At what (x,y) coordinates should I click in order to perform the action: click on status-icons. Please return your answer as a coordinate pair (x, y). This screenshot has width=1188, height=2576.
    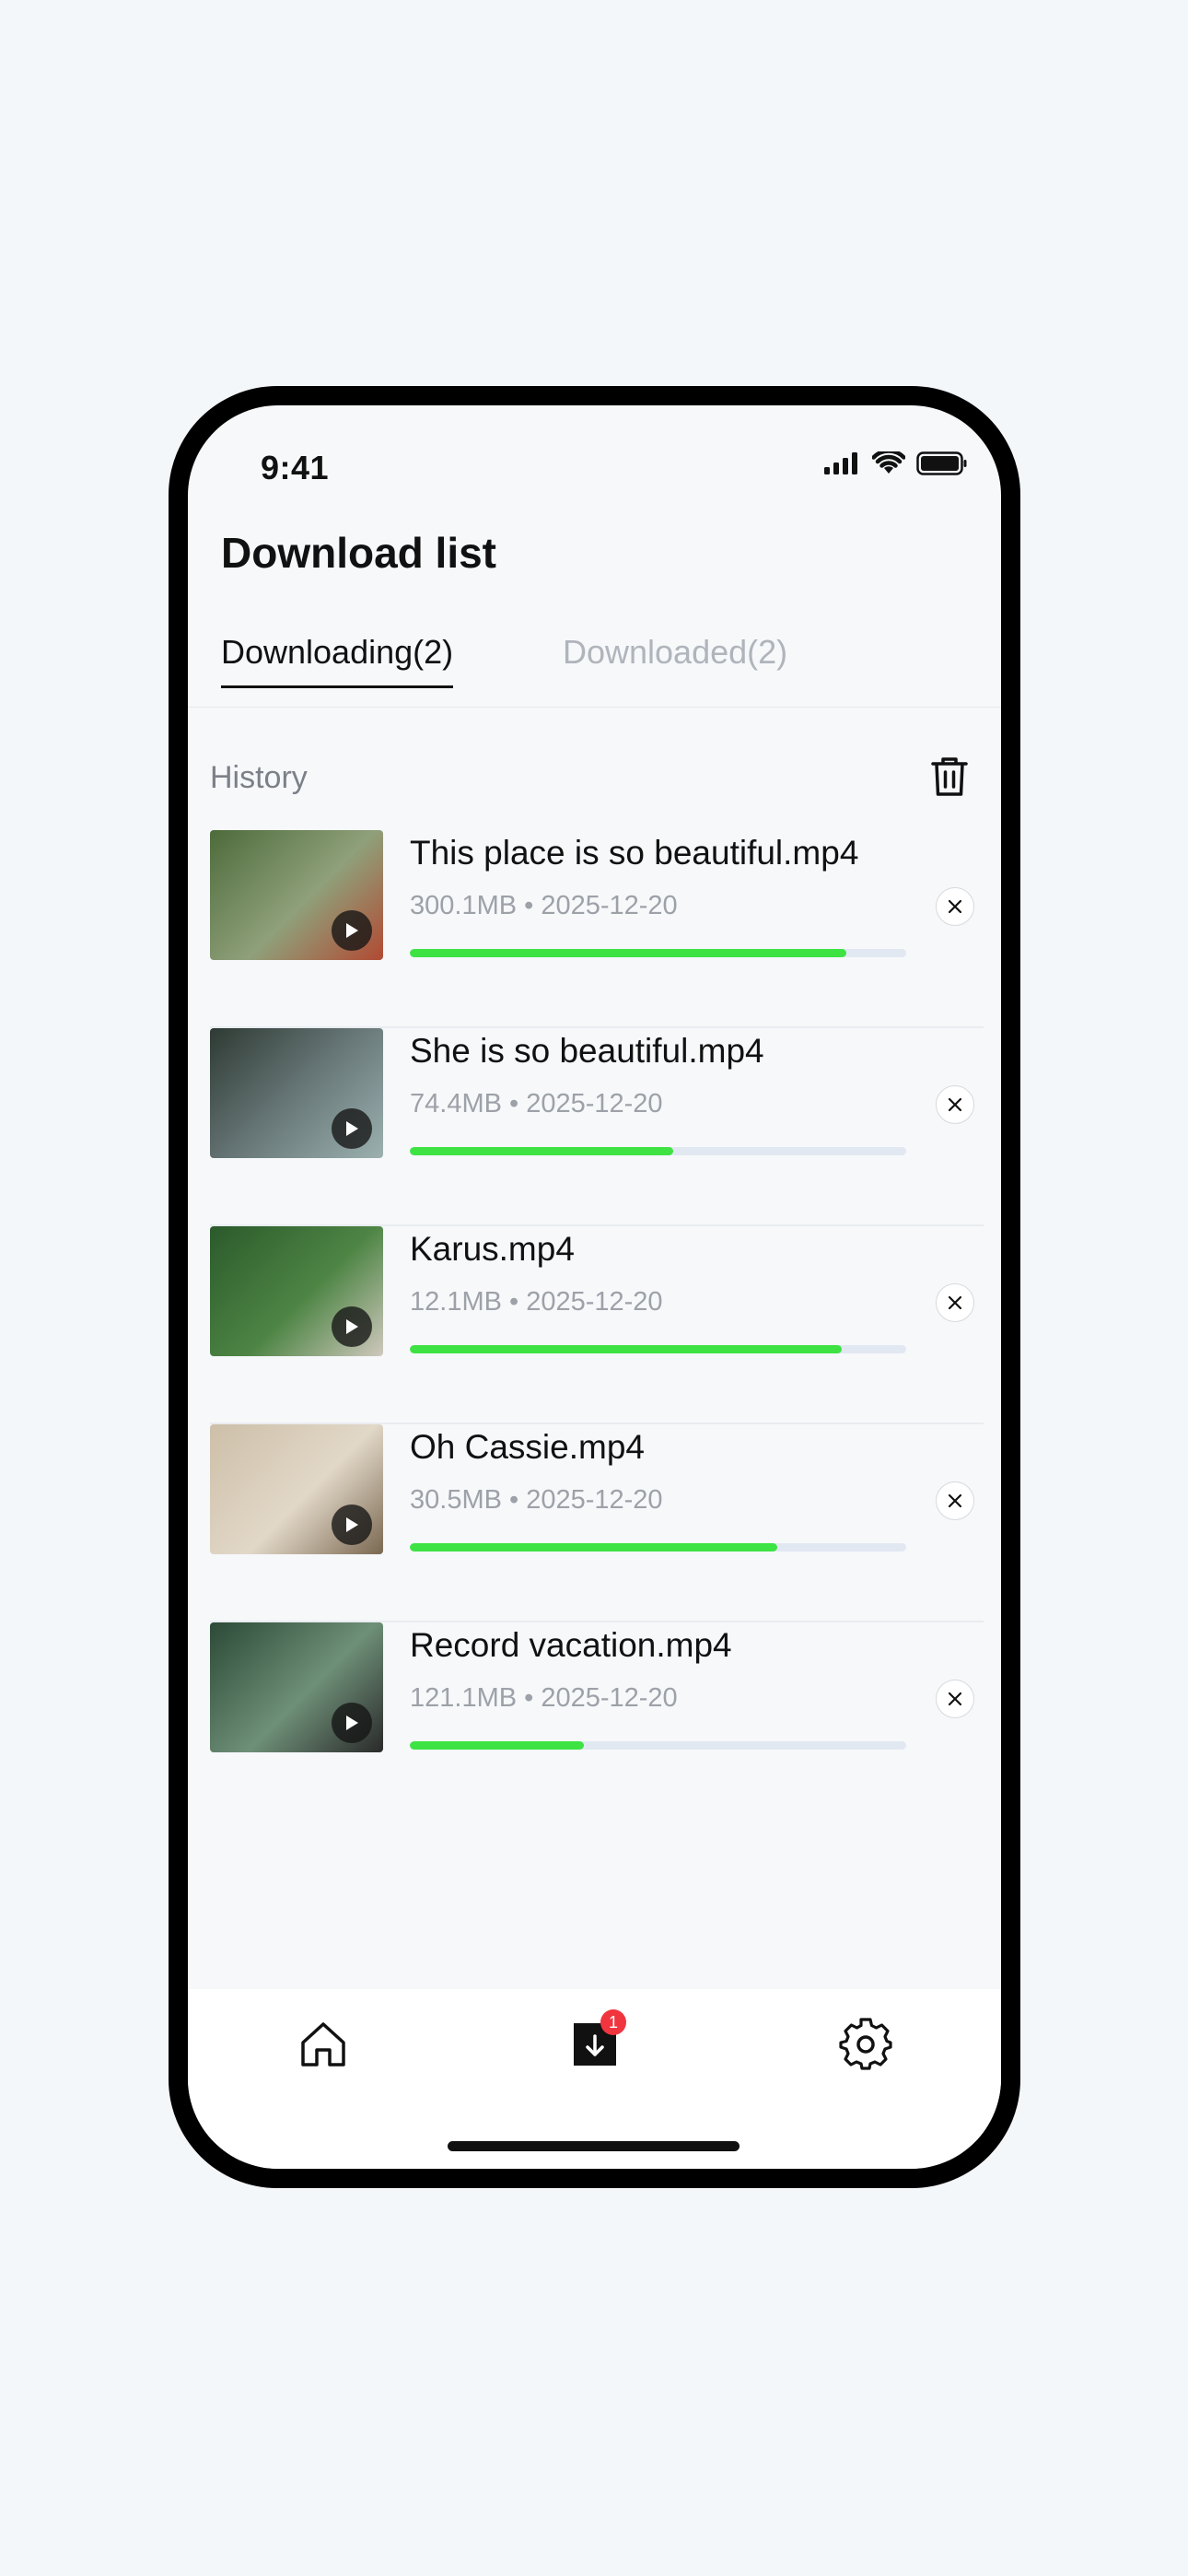
    Looking at the image, I should click on (896, 463).